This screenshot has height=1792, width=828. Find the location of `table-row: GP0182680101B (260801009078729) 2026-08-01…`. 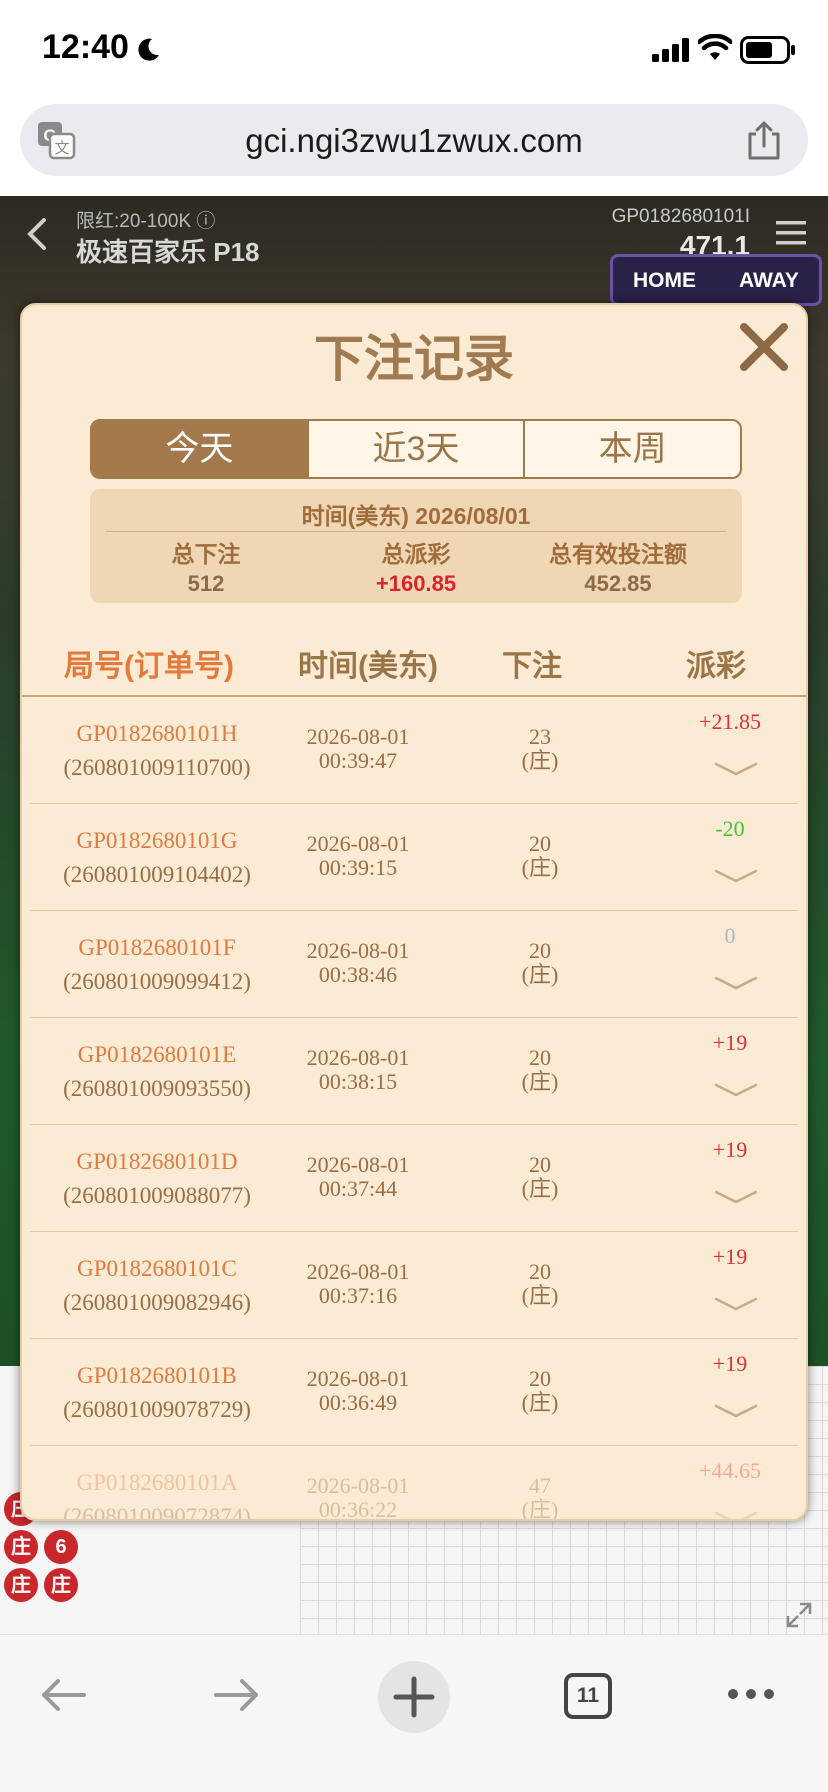

table-row: GP0182680101B (260801009078729) 2026-08-01… is located at coordinates (414, 1392).